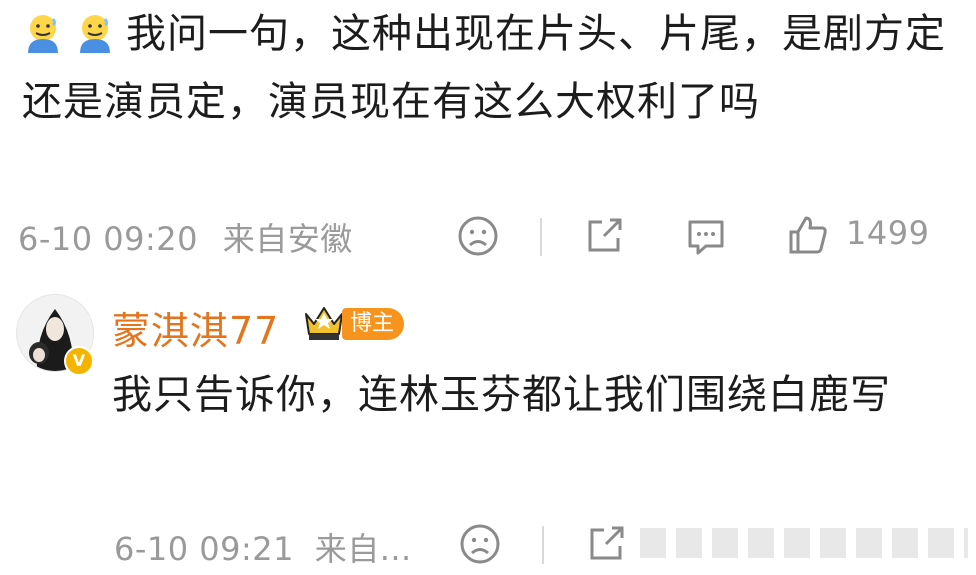 The width and height of the screenshot is (976, 575). Describe the element at coordinates (888, 233) in the screenshot. I see `like-count: 1499` at that location.